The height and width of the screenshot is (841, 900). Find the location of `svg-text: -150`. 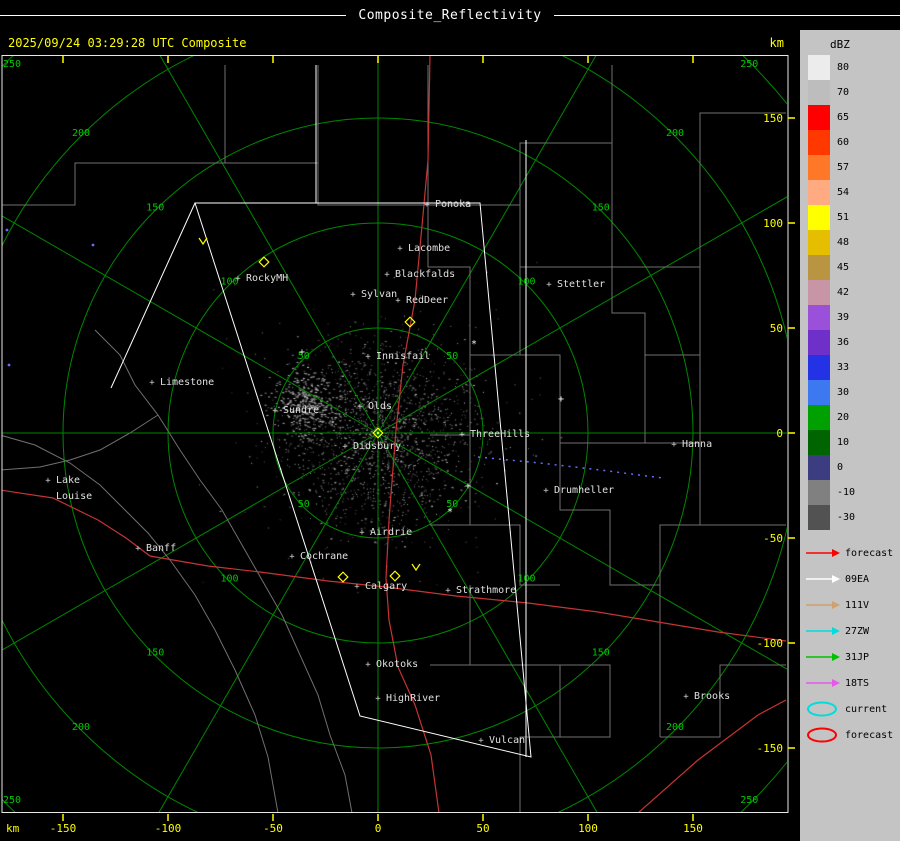

svg-text: -150 is located at coordinates (63, 828).